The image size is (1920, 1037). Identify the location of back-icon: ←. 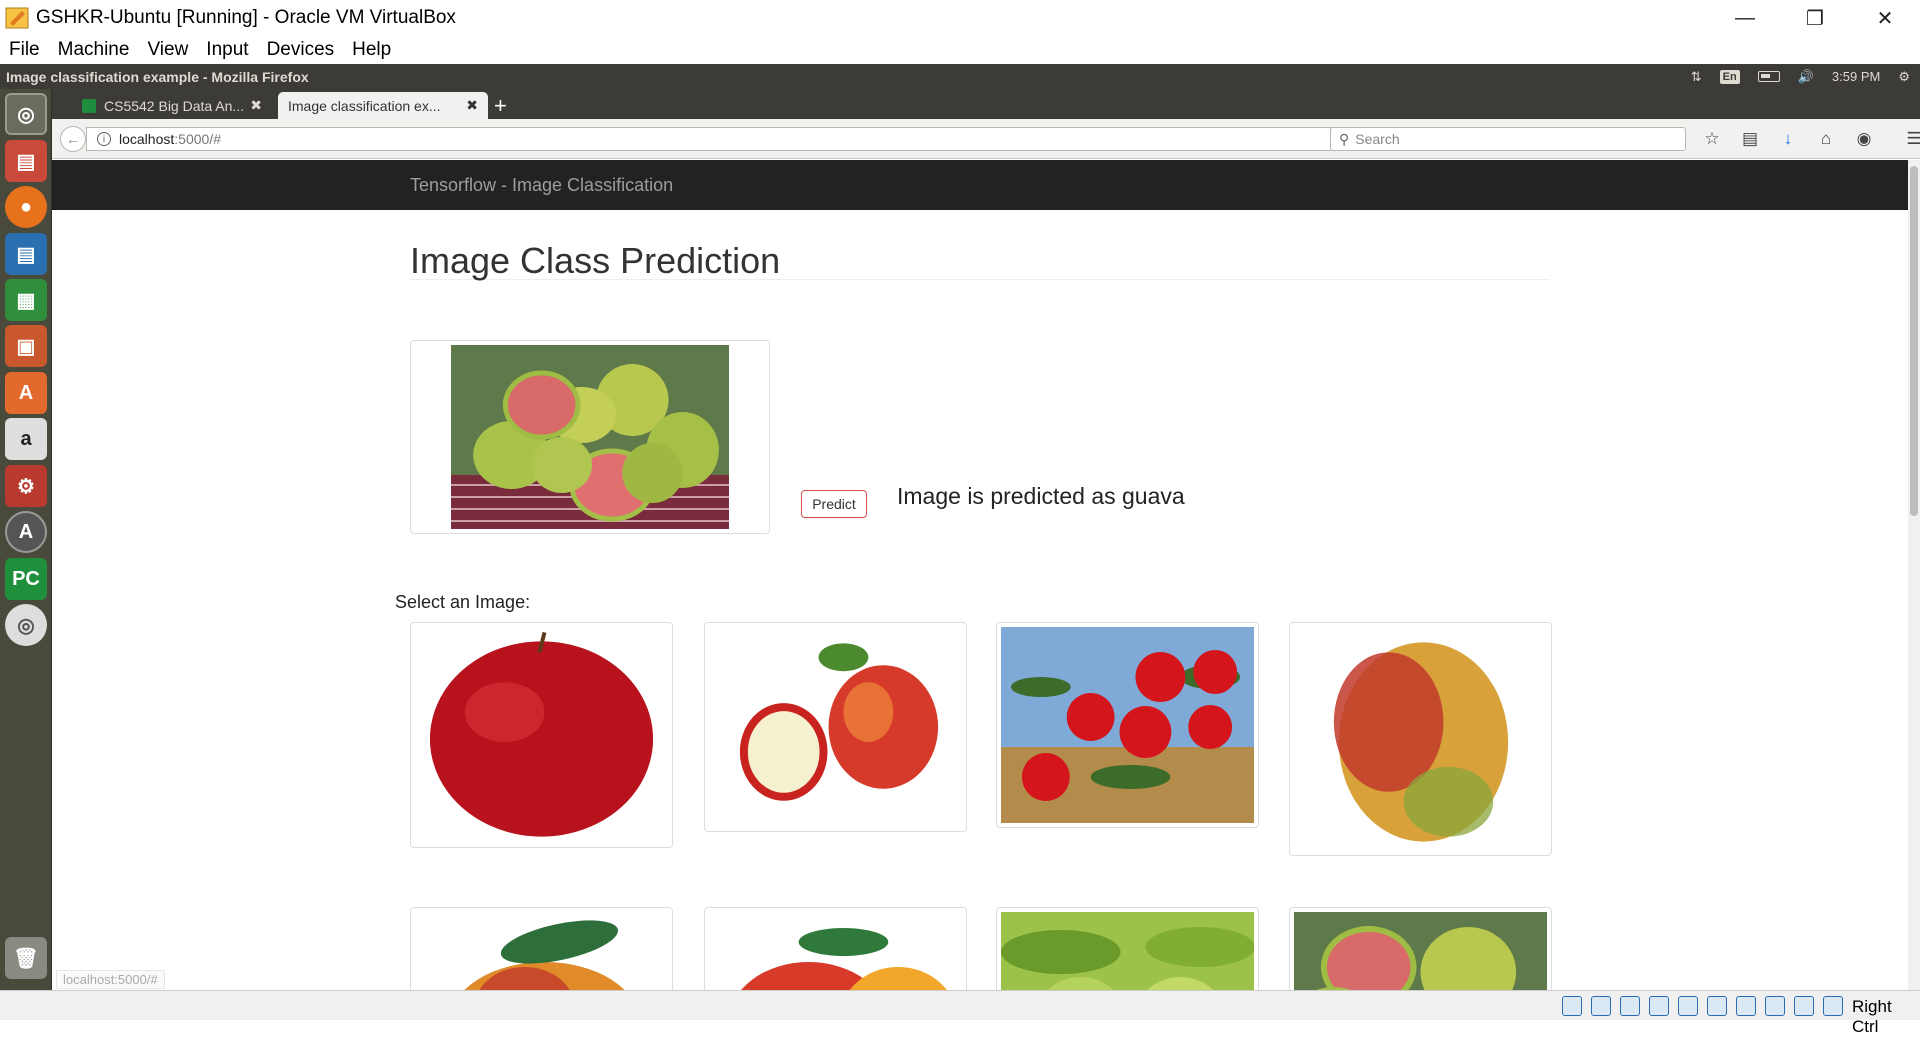
(73, 139).